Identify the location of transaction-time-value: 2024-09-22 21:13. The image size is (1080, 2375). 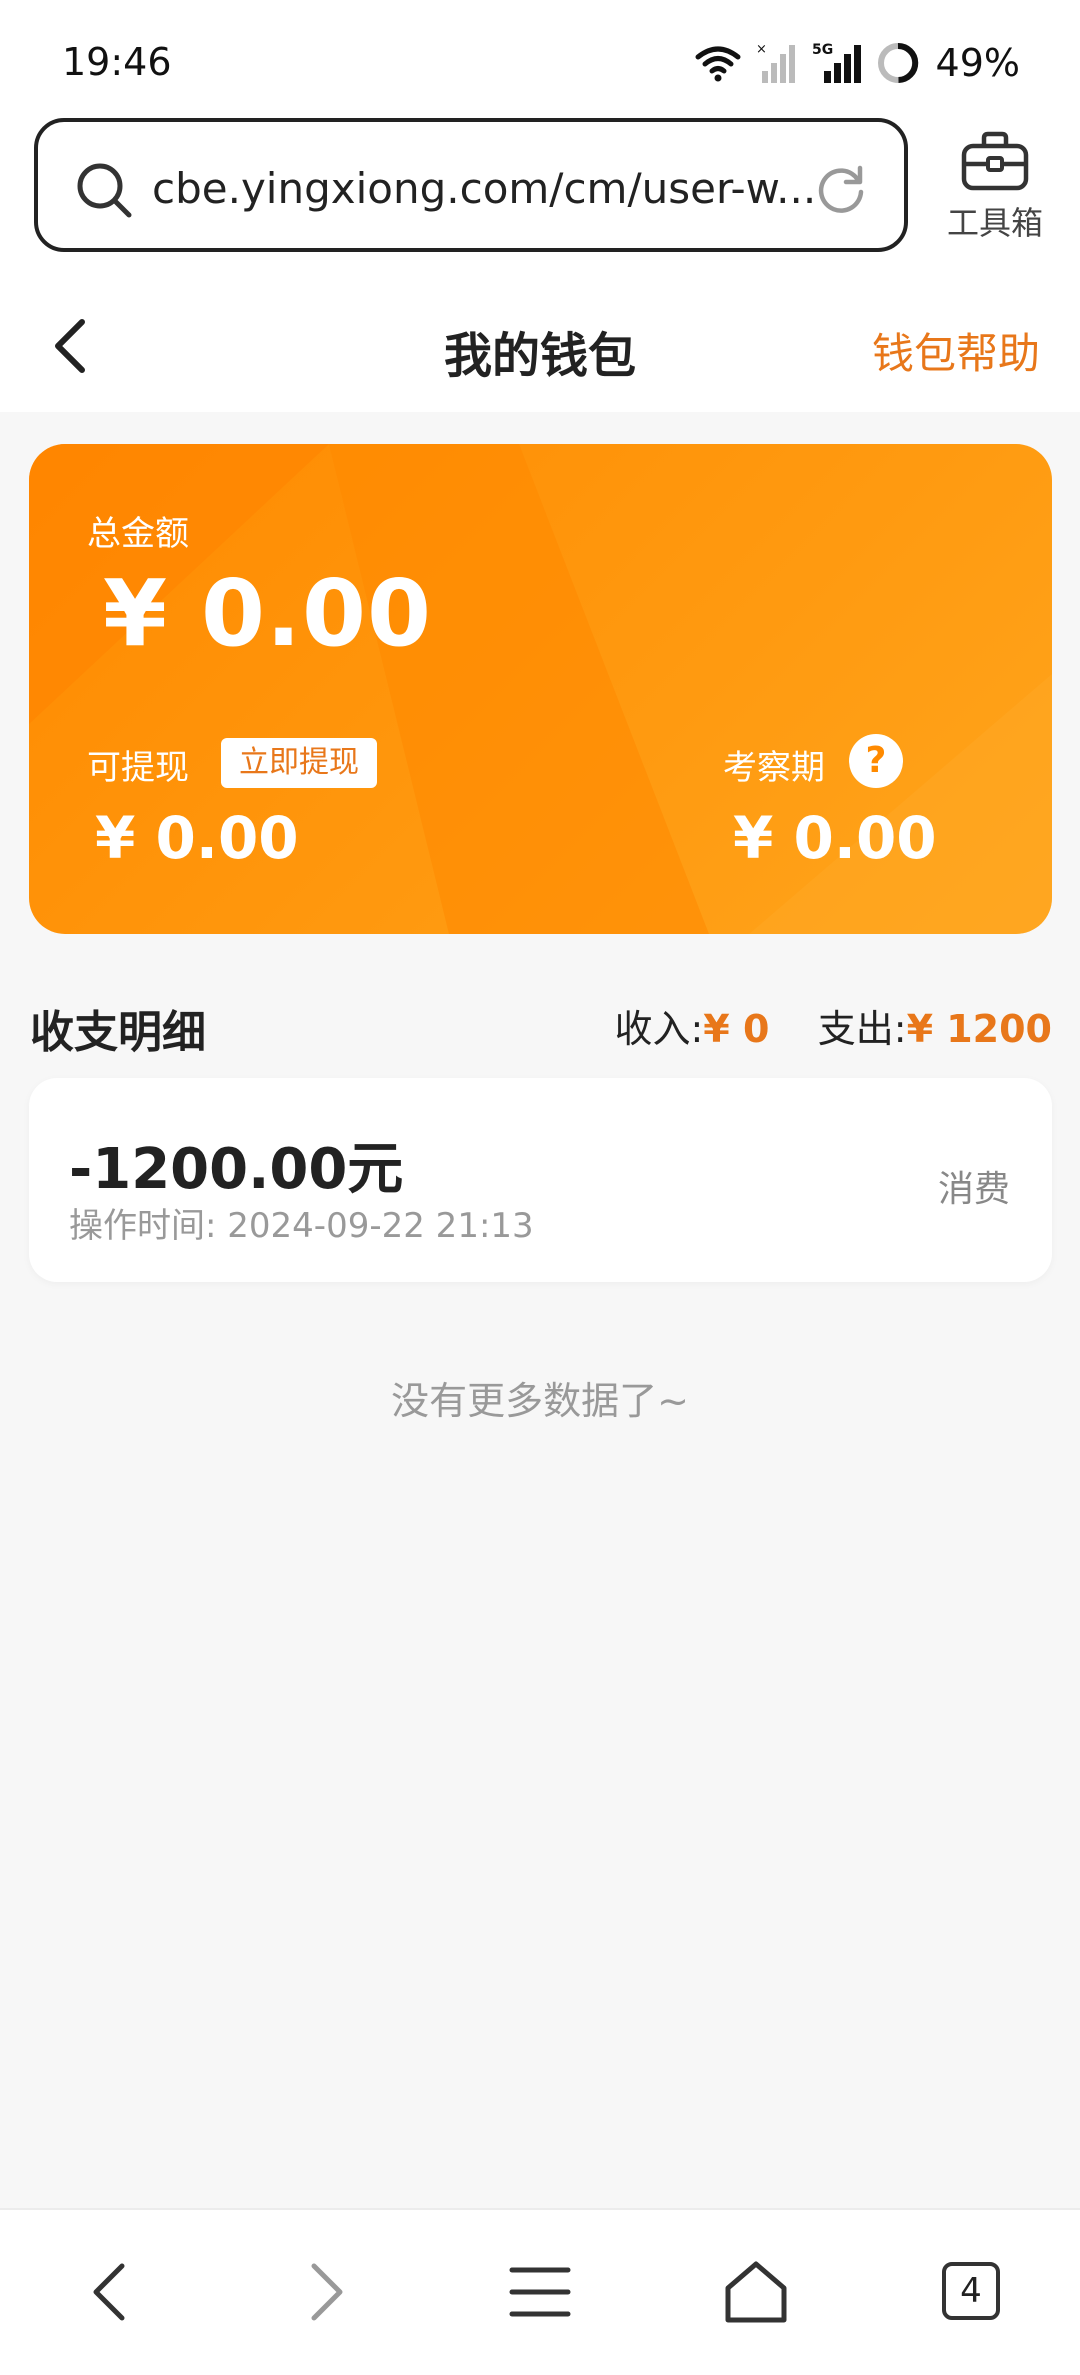
(380, 1226).